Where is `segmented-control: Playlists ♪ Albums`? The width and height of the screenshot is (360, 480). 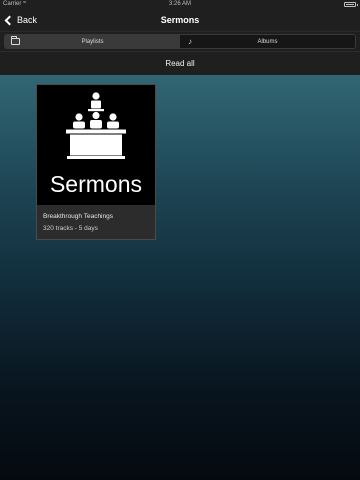
segmented-control: Playlists ♪ Albums is located at coordinates (180, 41).